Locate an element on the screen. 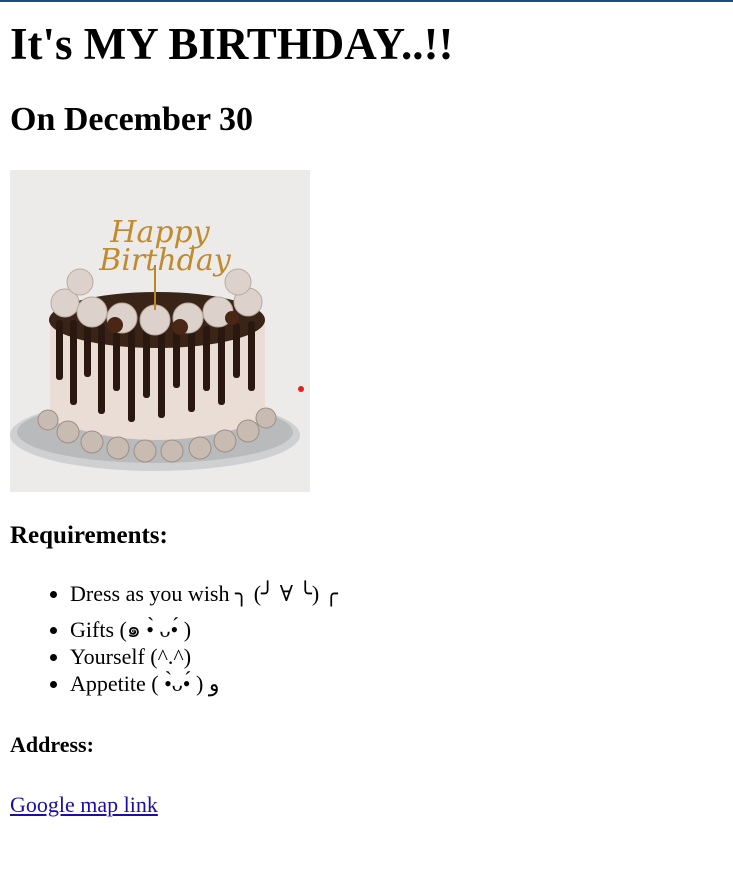  google-map-link: Google map link is located at coordinates (84, 805).